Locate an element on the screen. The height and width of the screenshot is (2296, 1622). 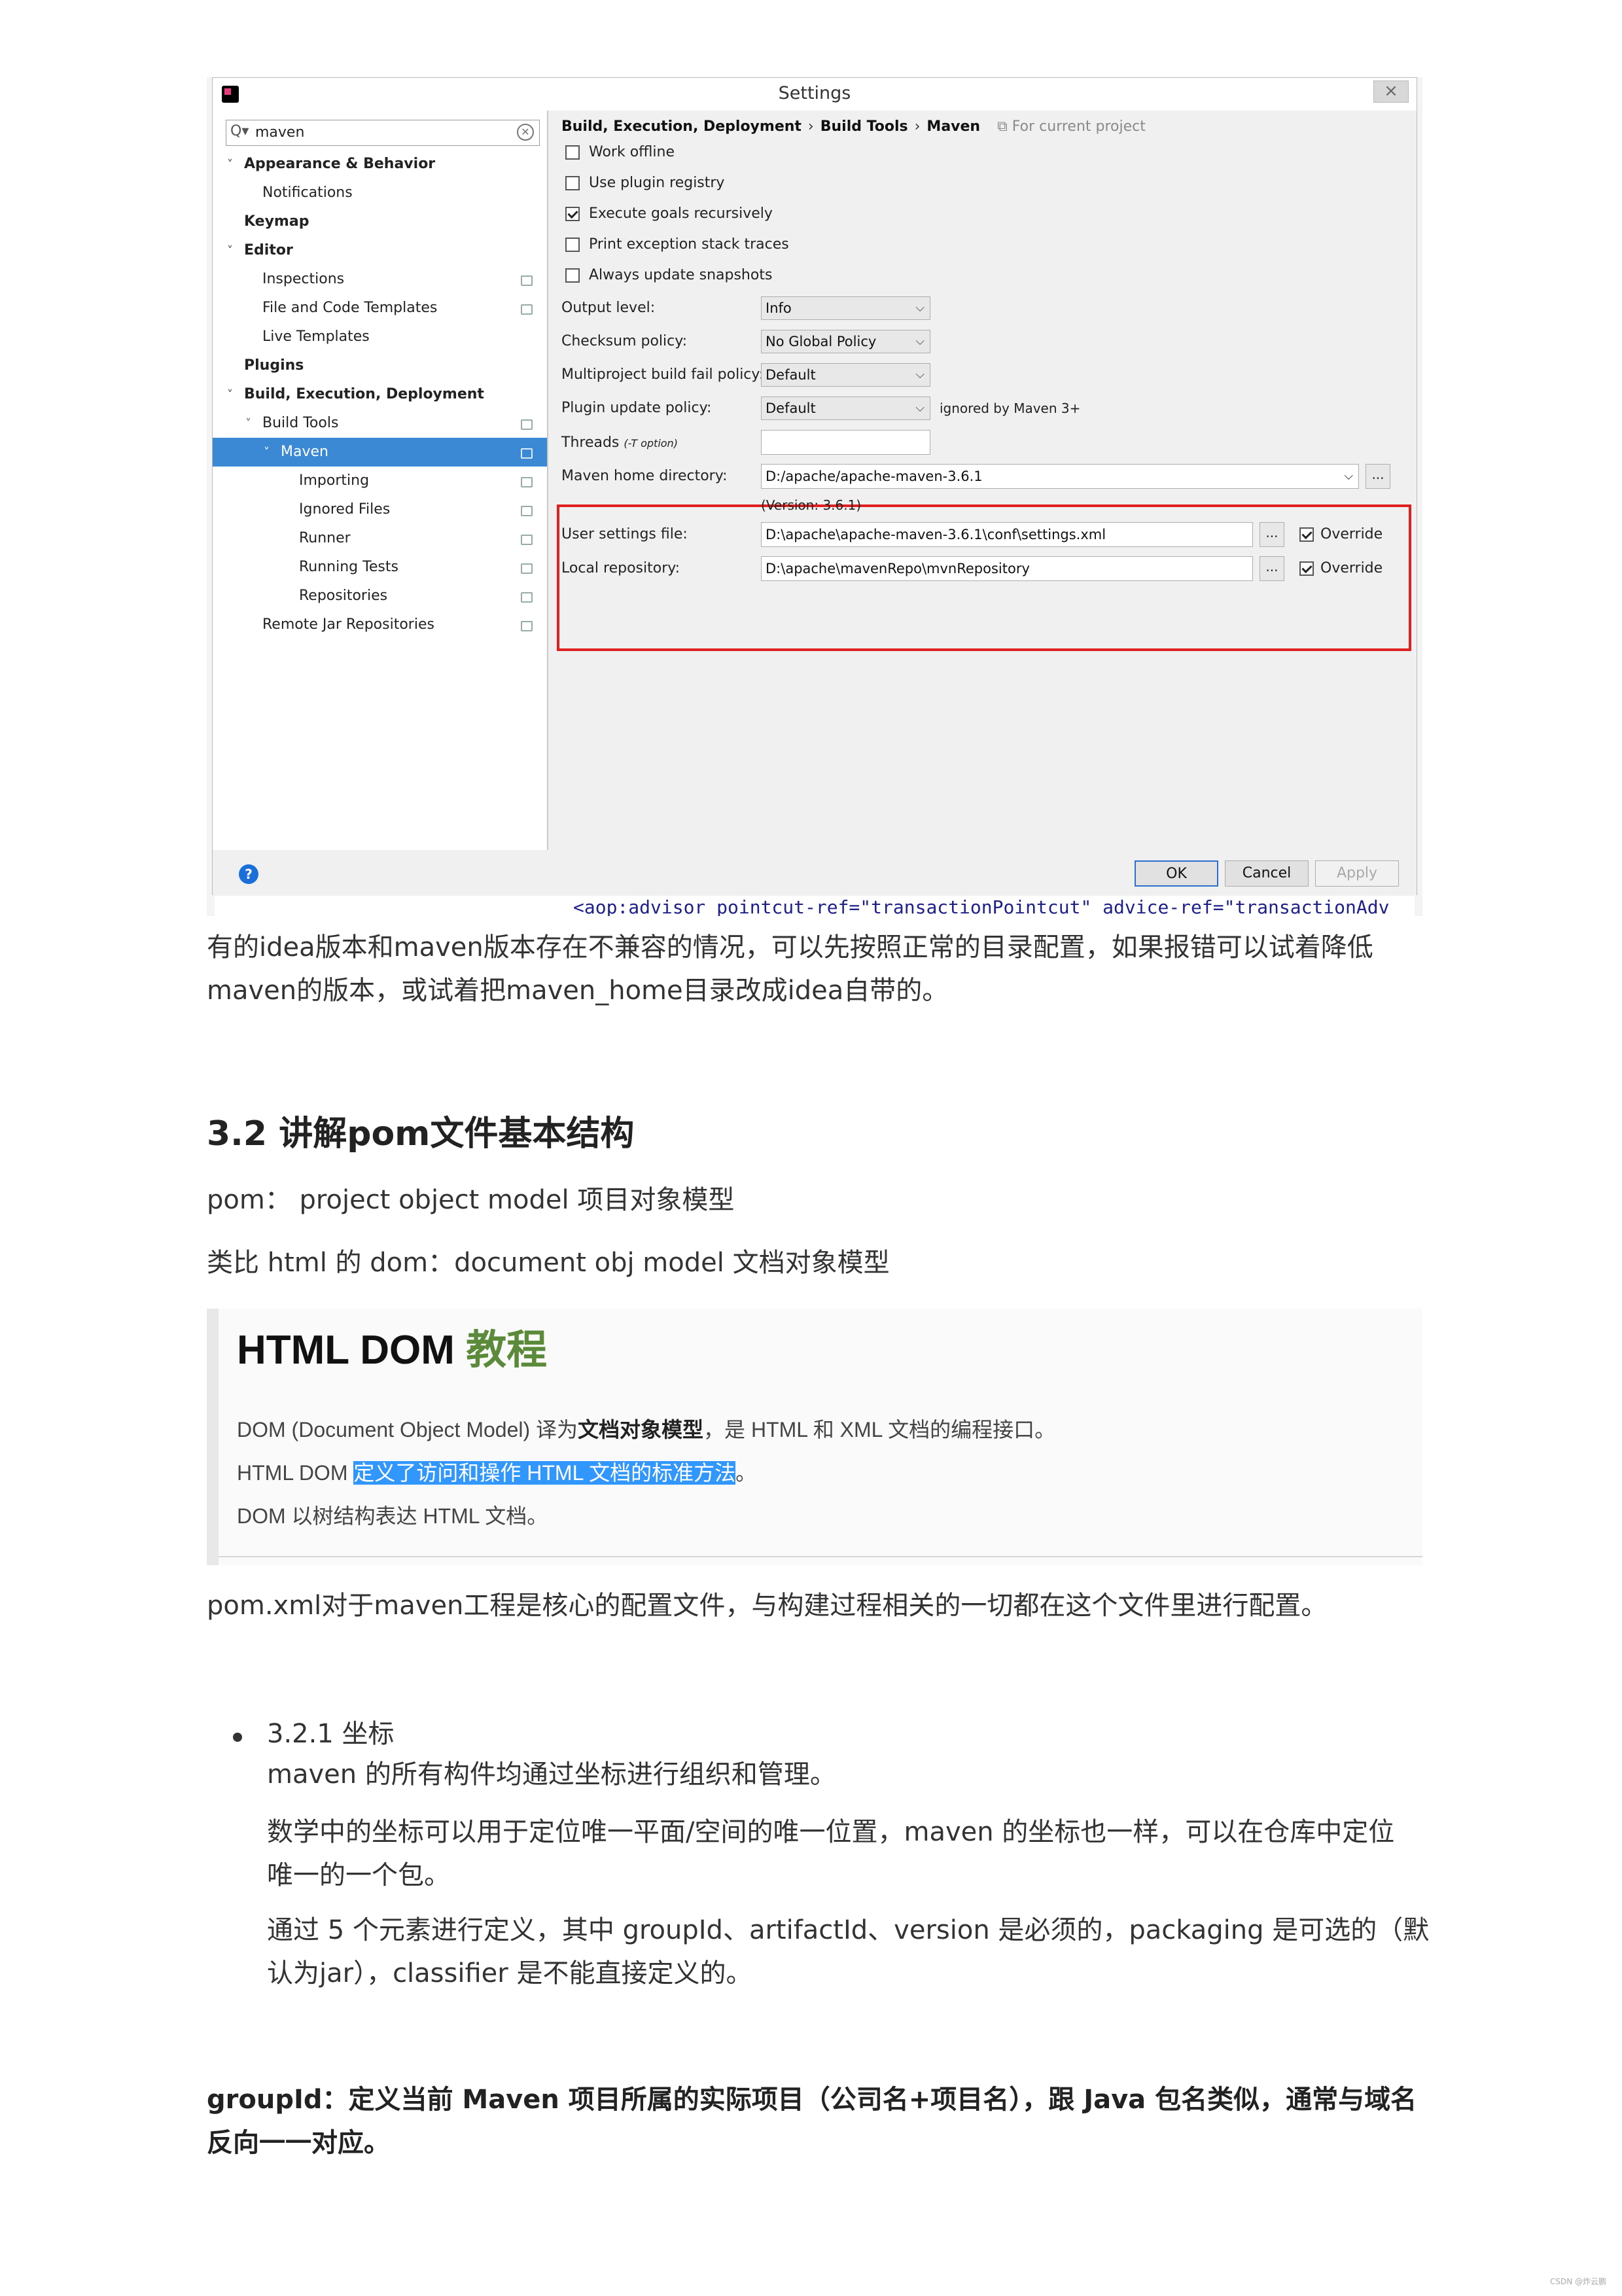
for-current-project-note: ⧉ For current project is located at coordinates (1071, 126).